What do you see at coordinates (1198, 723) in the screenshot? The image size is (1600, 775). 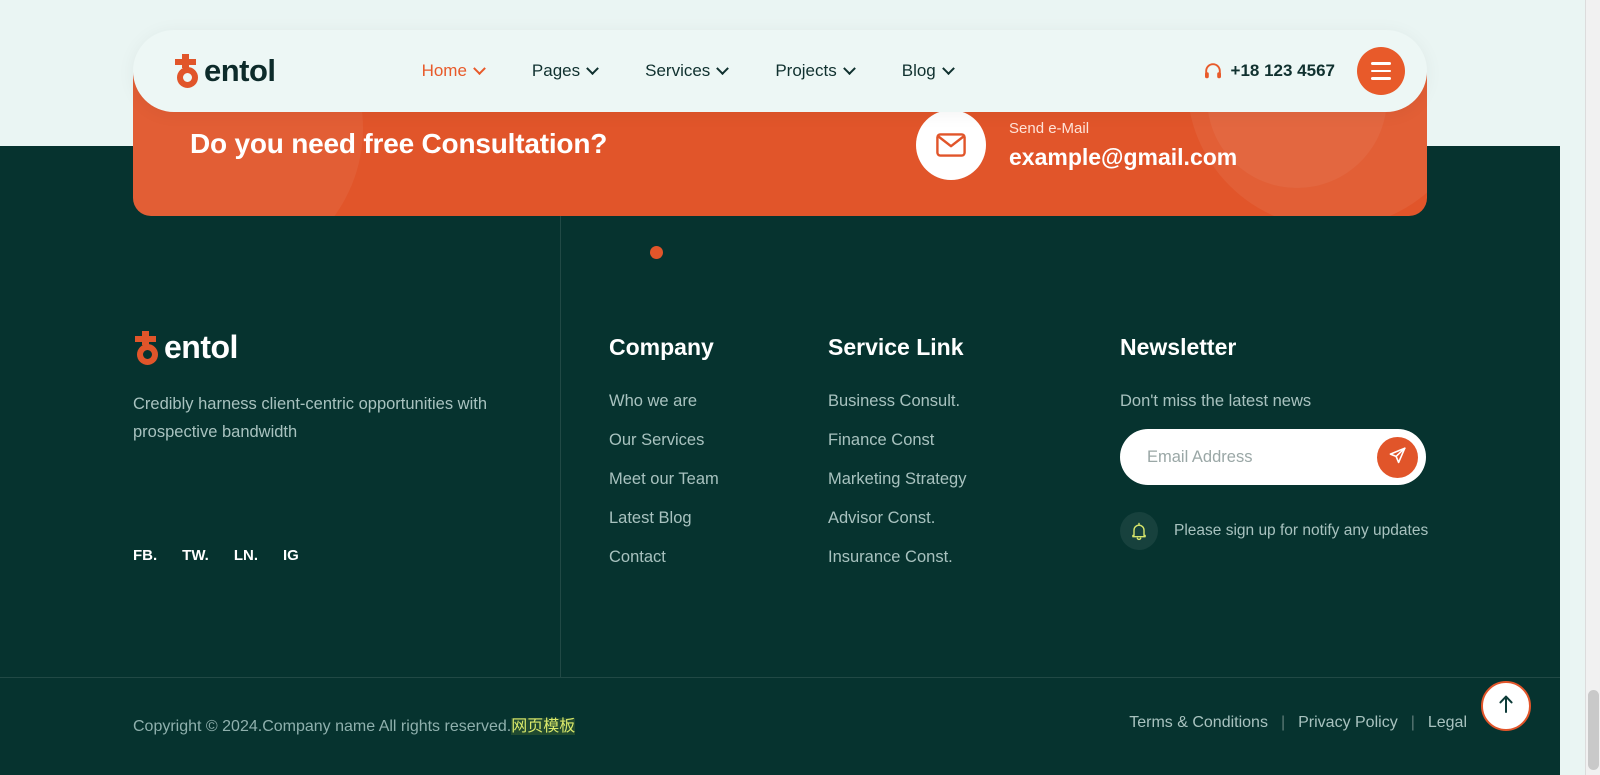 I see `legal-link-terms: Terms & Conditions` at bounding box center [1198, 723].